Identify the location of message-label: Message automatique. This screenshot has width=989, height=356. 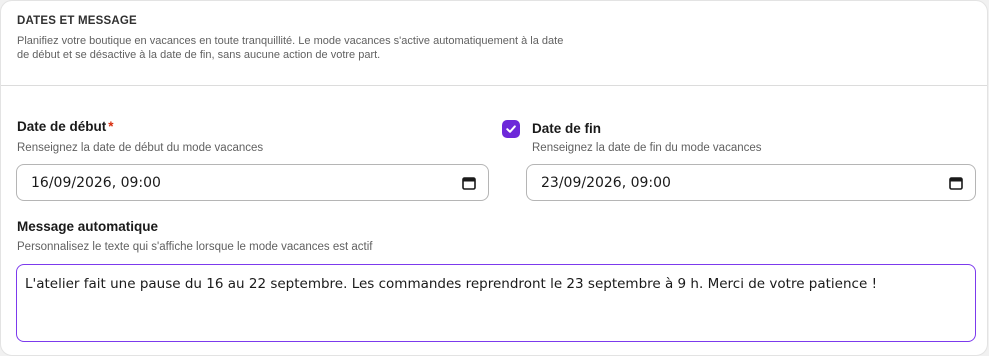
(88, 226).